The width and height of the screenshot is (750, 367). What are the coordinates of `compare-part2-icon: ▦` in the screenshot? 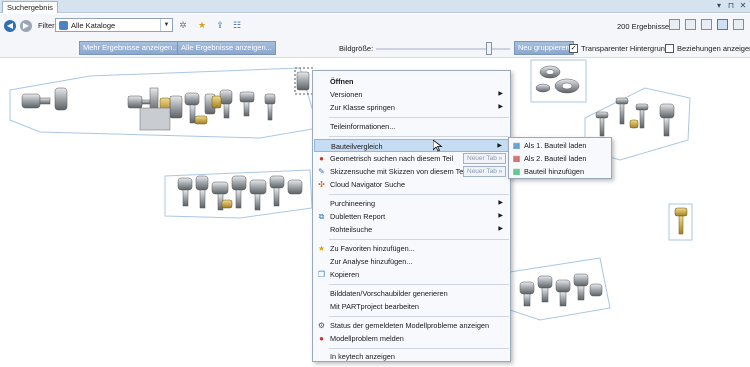 It's located at (516, 158).